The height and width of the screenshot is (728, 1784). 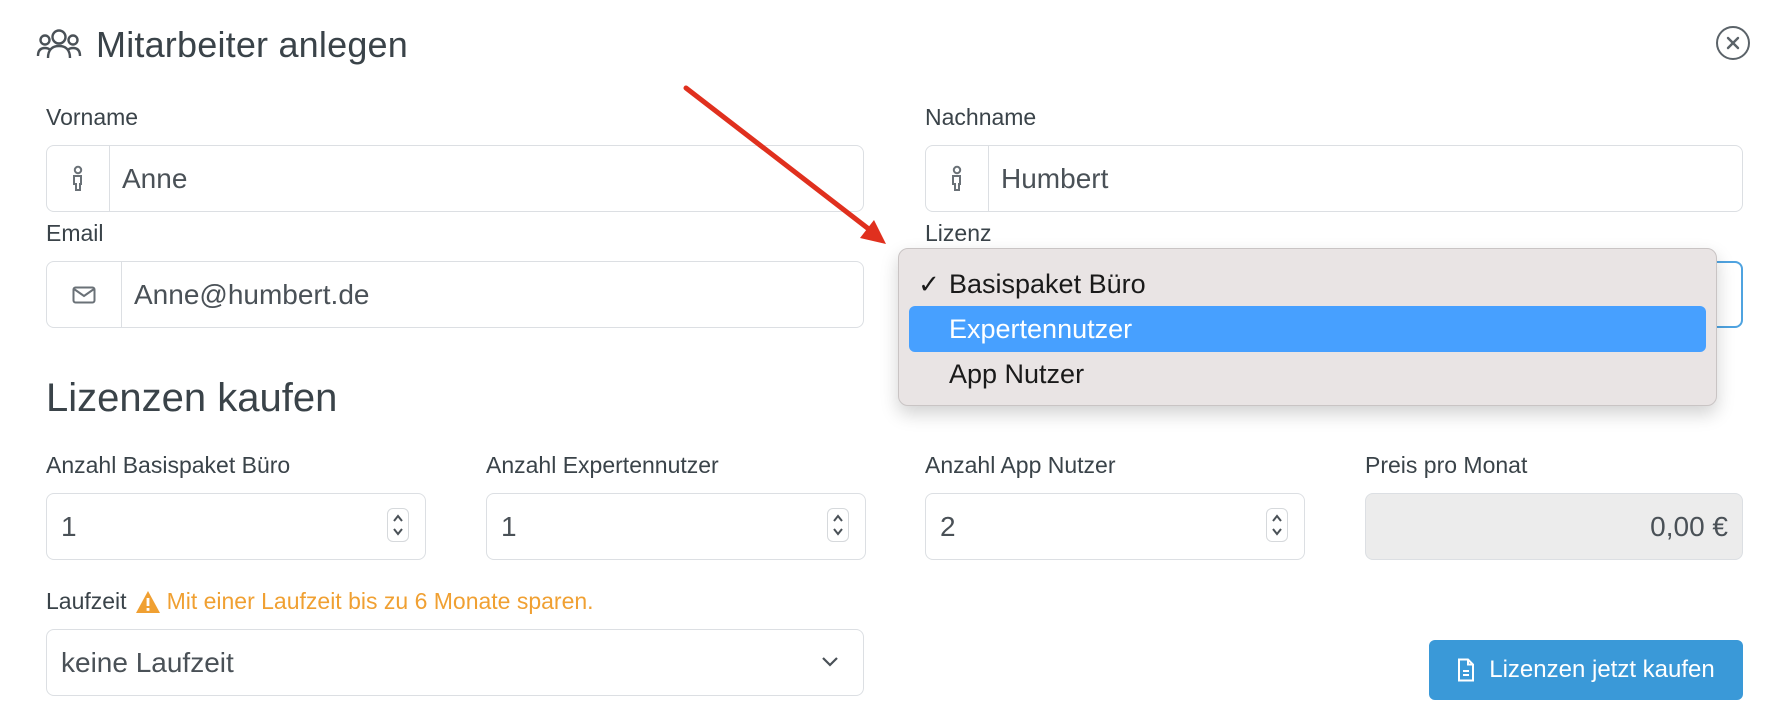 I want to click on lizenz-label: Lizenz, so click(x=958, y=233).